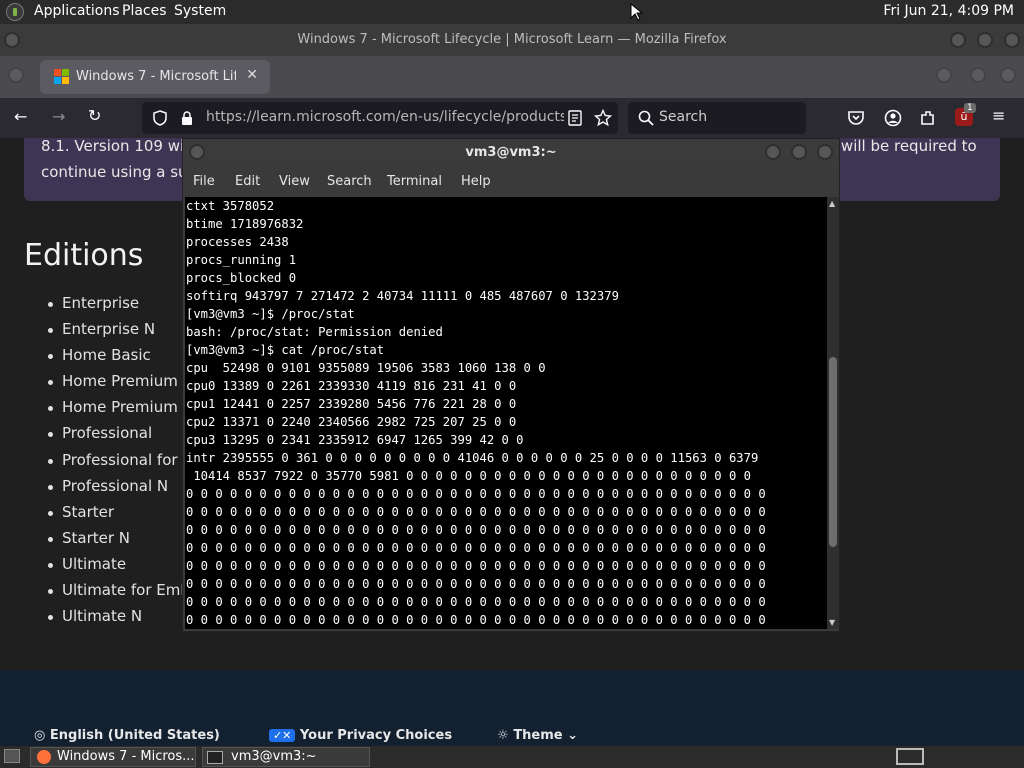  Describe the element at coordinates (274, 756) in the screenshot. I see `taskbar-item-label: vm3@vm3:~` at that location.